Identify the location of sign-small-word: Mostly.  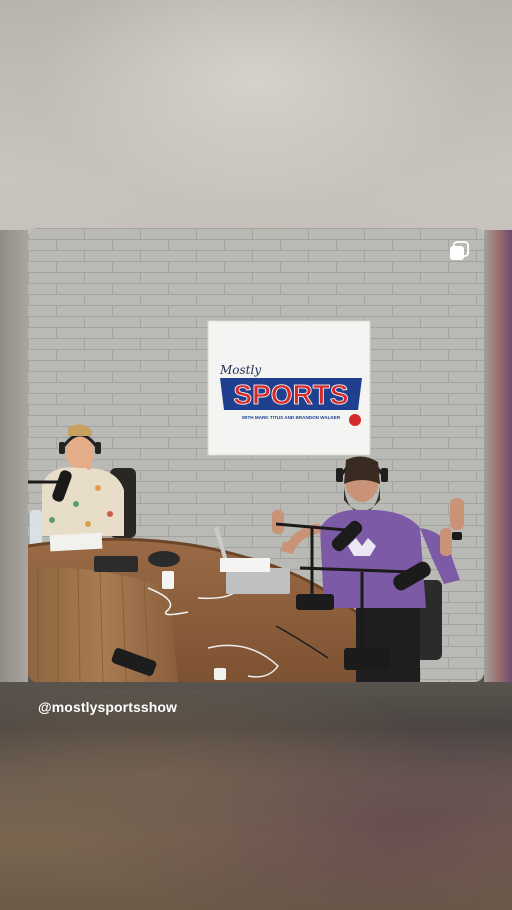
(240, 370).